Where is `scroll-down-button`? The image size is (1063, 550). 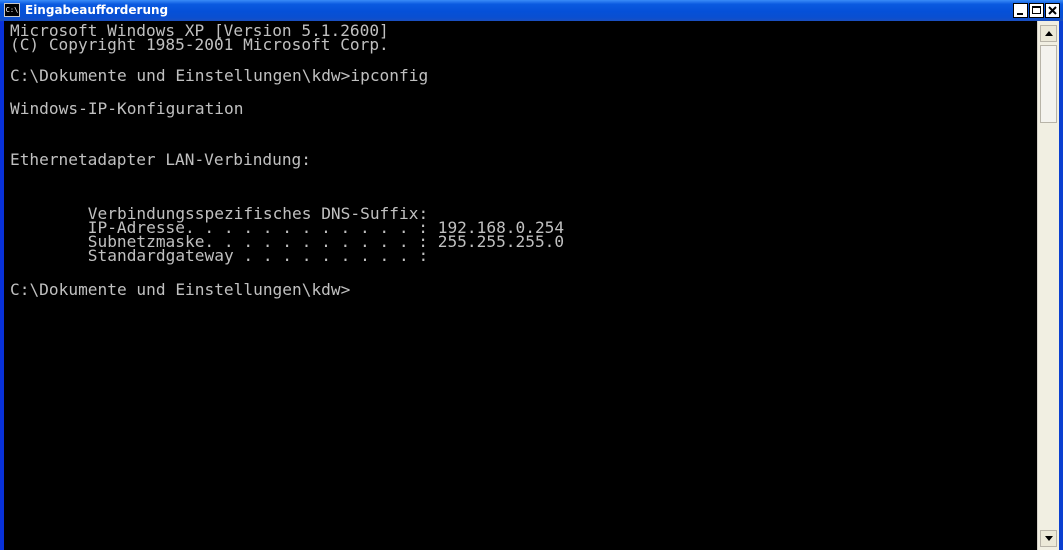
scroll-down-button is located at coordinates (1048, 538).